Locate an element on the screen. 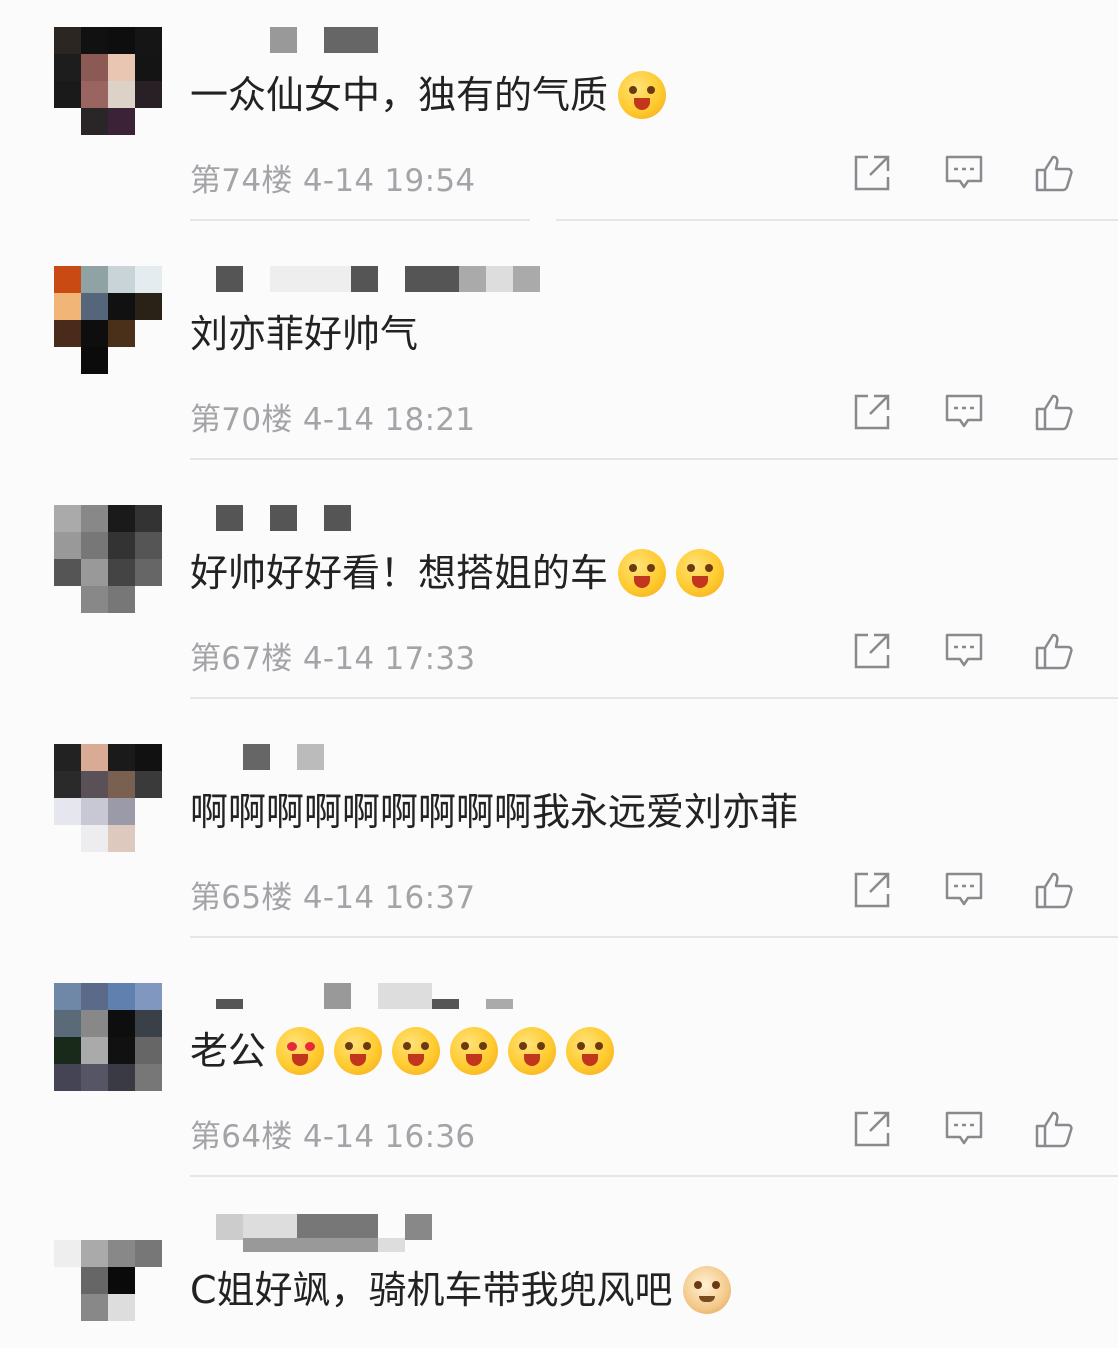 The height and width of the screenshot is (1348, 1118). comment-item: C姐好飒，骑机车带我兜风吧 is located at coordinates (559, 1273).